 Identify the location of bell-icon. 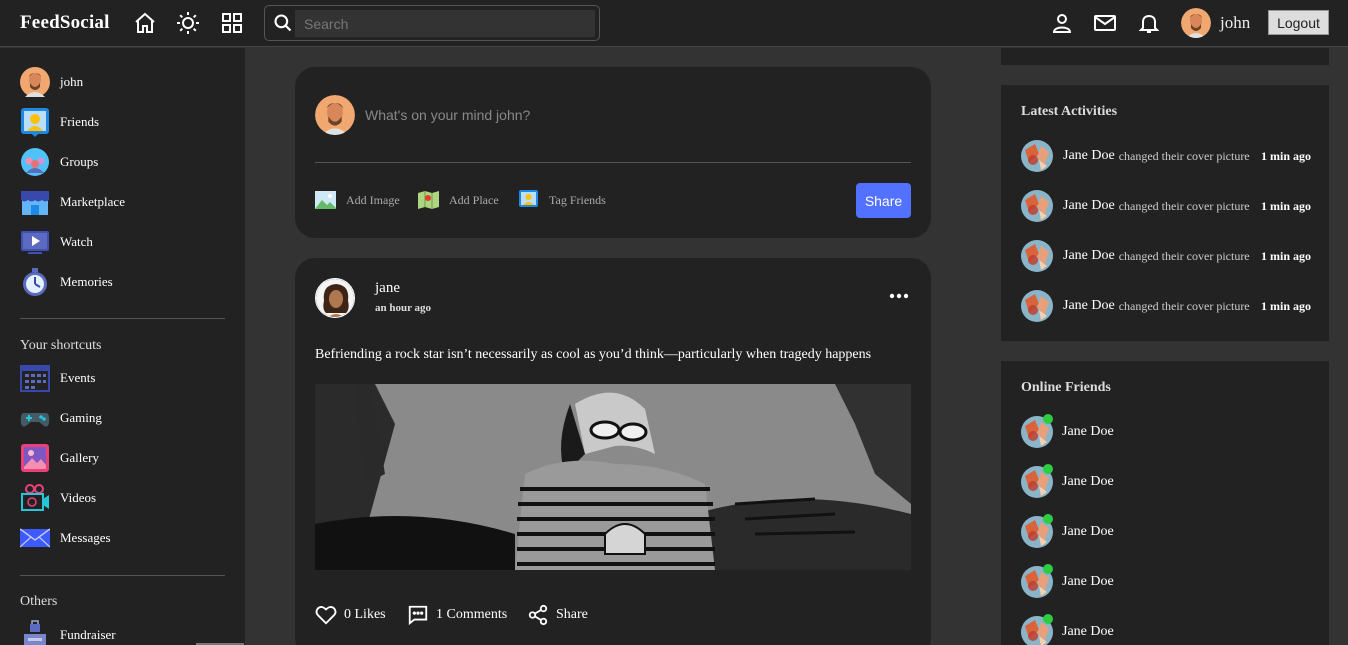
(1149, 23).